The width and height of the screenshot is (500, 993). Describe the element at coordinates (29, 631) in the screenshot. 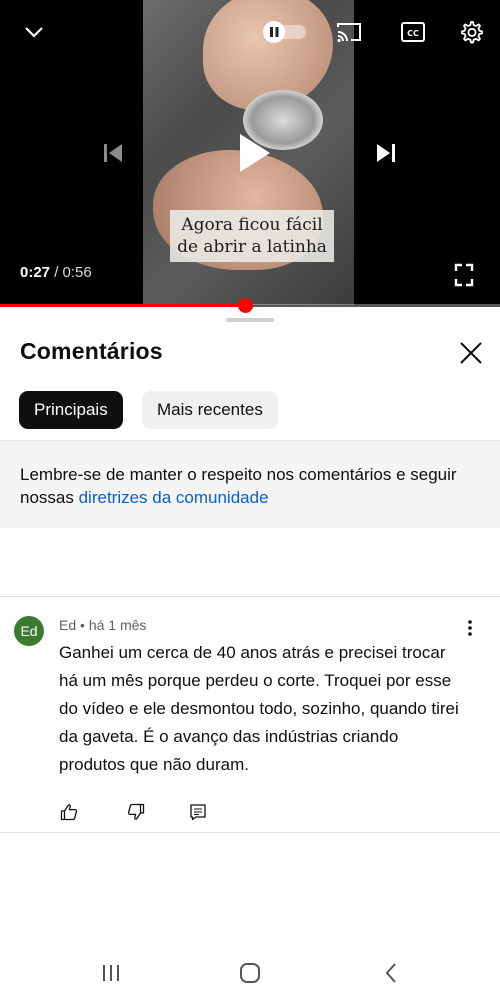

I see `avatar: Ed` at that location.